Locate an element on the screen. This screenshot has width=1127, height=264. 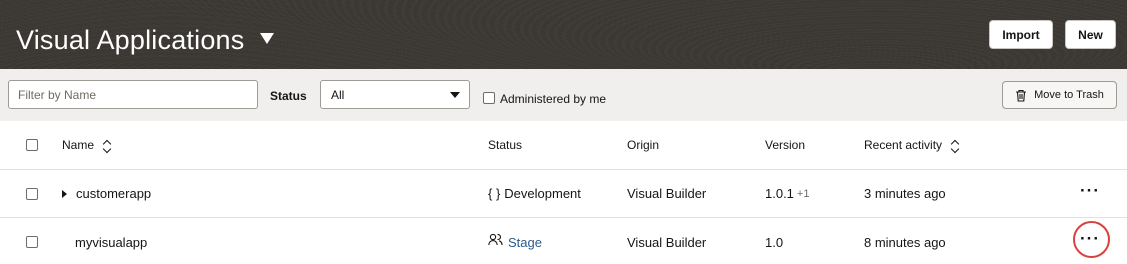
app-version: 1.0.1 is located at coordinates (779, 193).